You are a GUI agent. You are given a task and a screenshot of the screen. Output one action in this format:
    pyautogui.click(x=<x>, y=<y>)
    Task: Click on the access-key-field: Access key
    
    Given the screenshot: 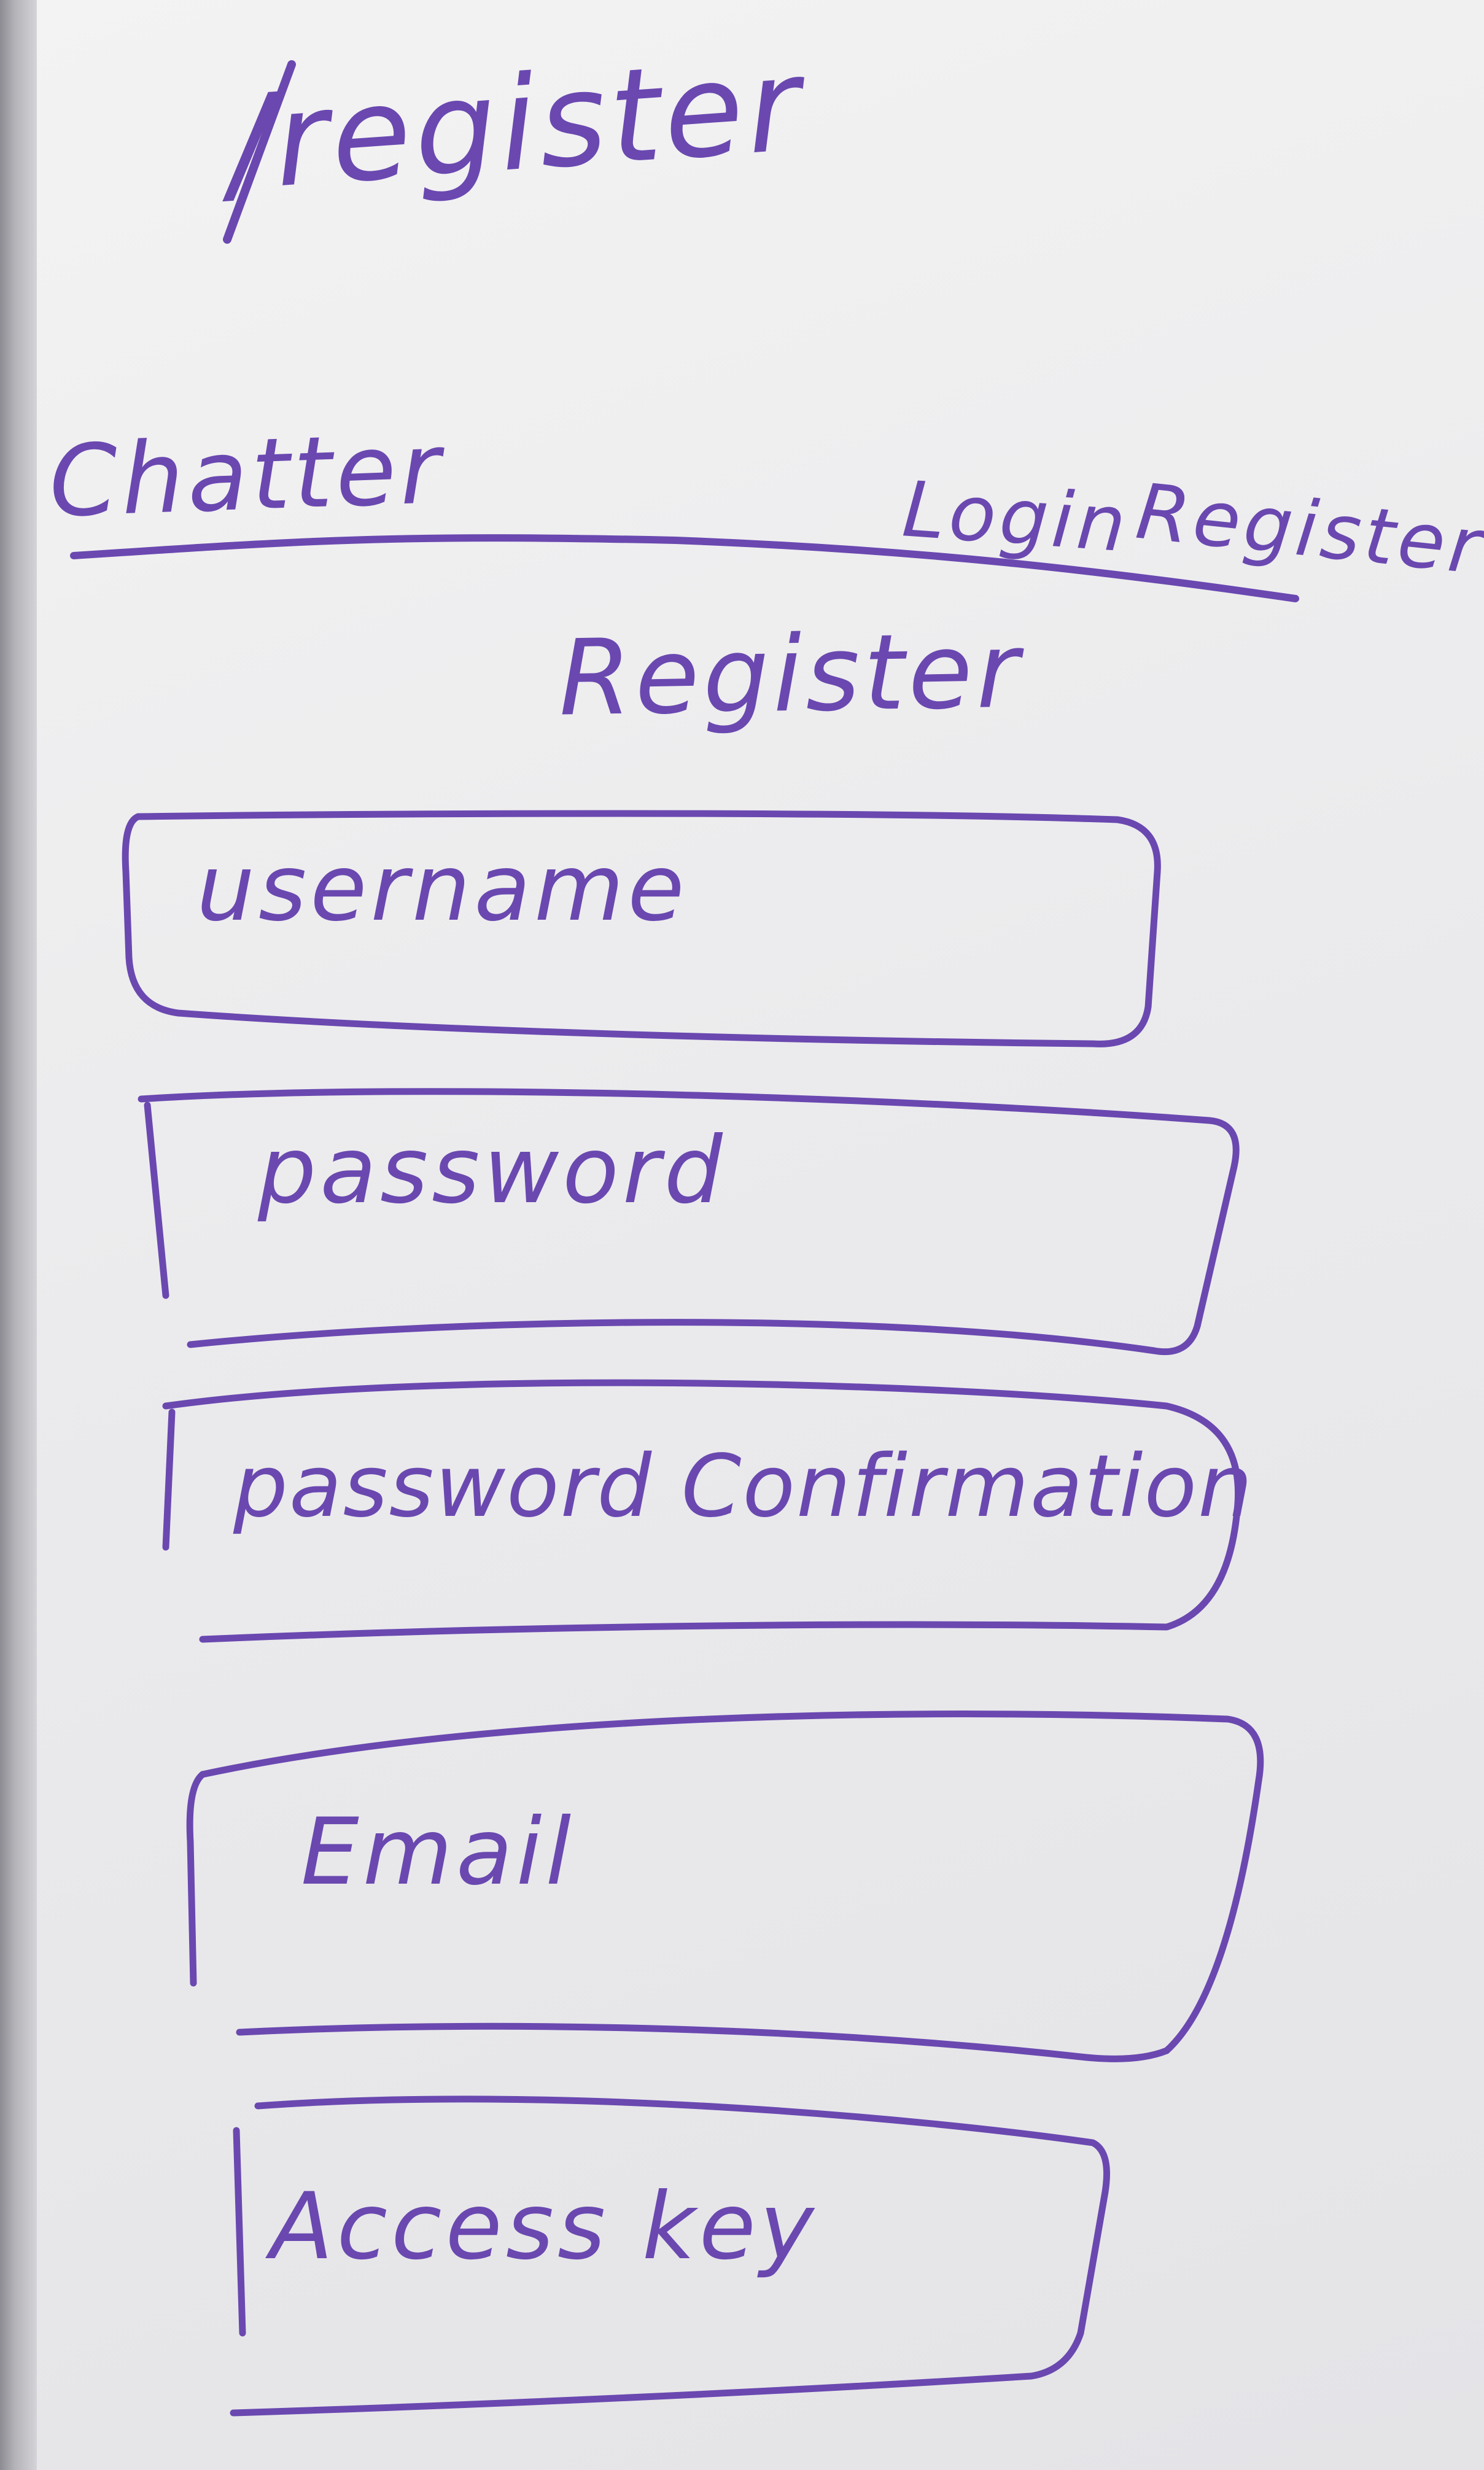 What is the action you would take?
    pyautogui.click(x=544, y=2226)
    